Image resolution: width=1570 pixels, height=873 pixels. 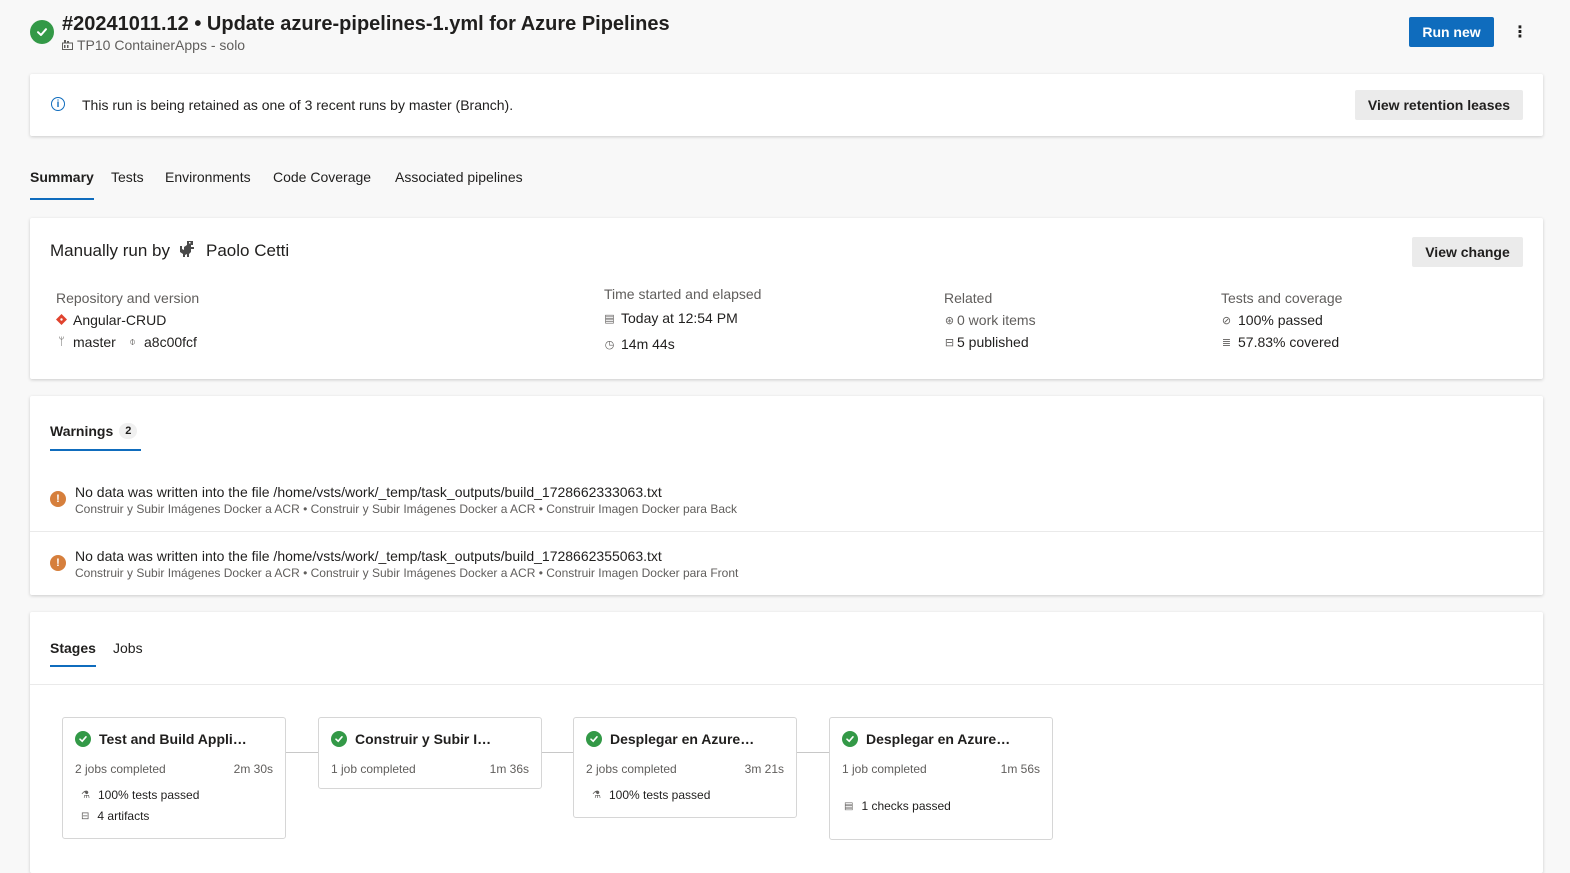 I want to click on tab-environments: Environments, so click(x=208, y=177).